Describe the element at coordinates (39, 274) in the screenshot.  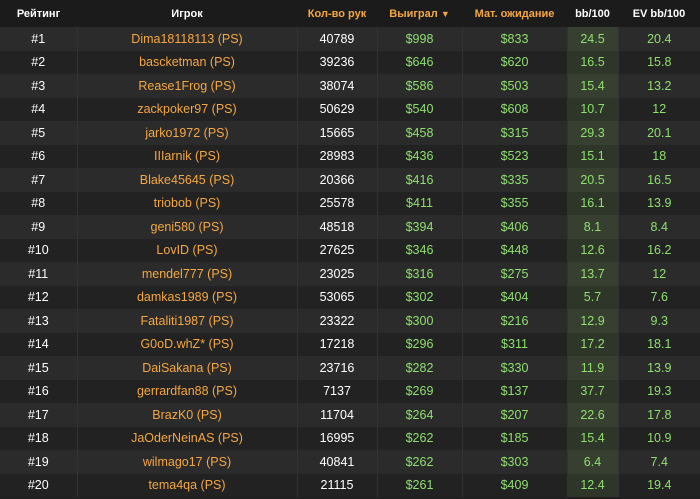
I see `rank-cell: #11` at that location.